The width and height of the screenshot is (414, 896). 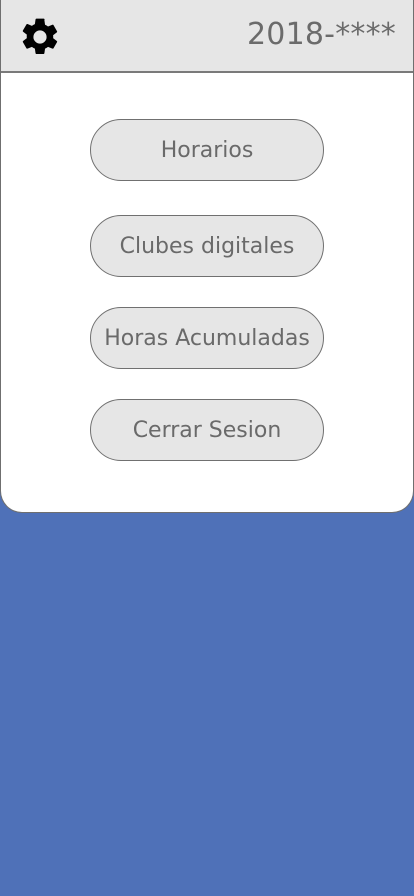 I want to click on horarios-button: Horarios, so click(x=207, y=150).